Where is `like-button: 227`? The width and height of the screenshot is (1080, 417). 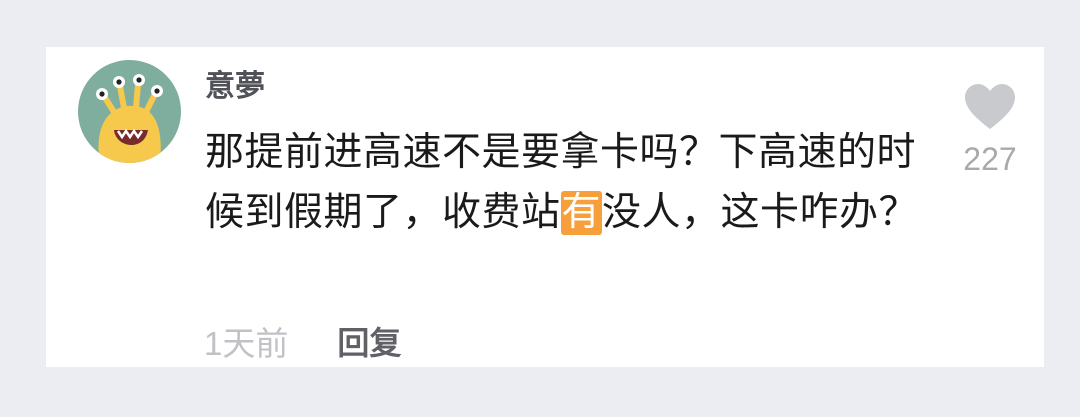 like-button: 227 is located at coordinates (990, 130).